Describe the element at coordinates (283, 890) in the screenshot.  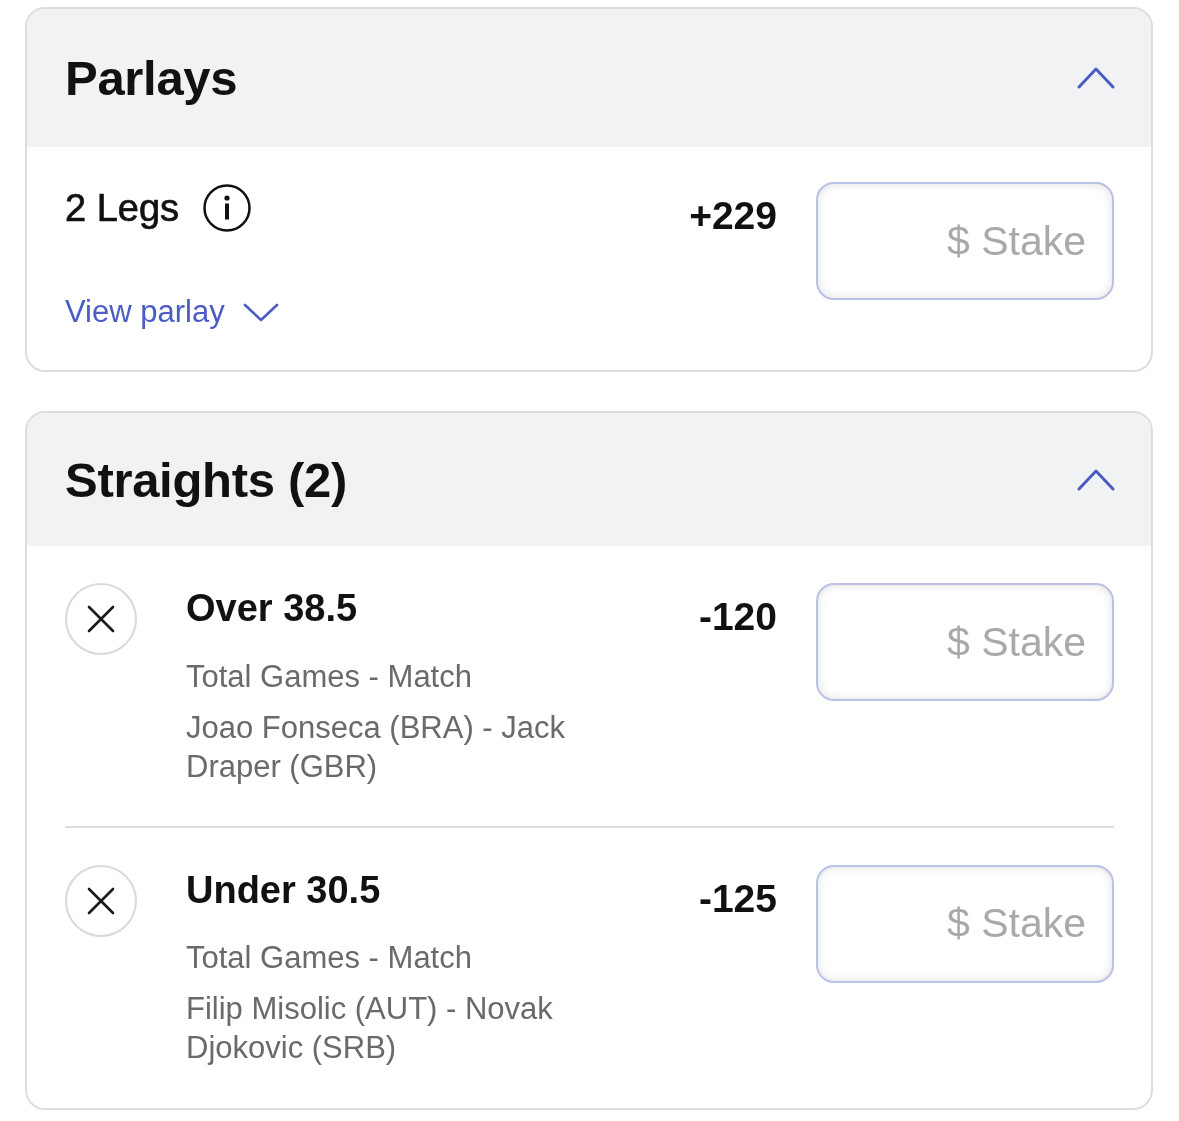
I see `bet-selection: Under 30.5` at that location.